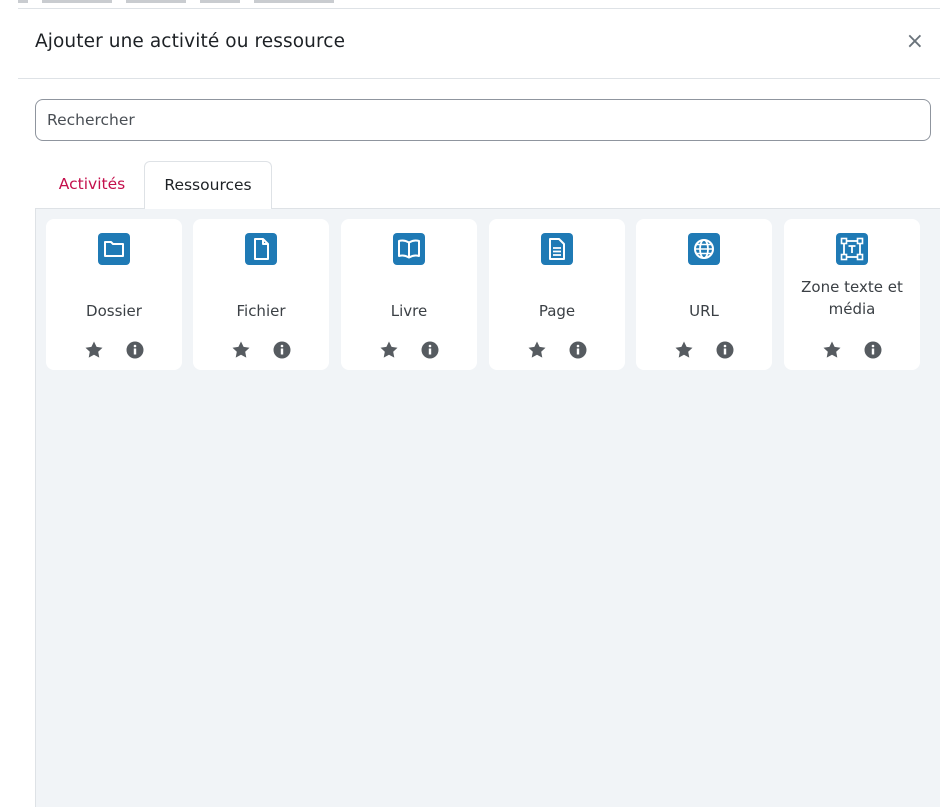  I want to click on resource-card-dossier: Dossier, so click(114, 294).